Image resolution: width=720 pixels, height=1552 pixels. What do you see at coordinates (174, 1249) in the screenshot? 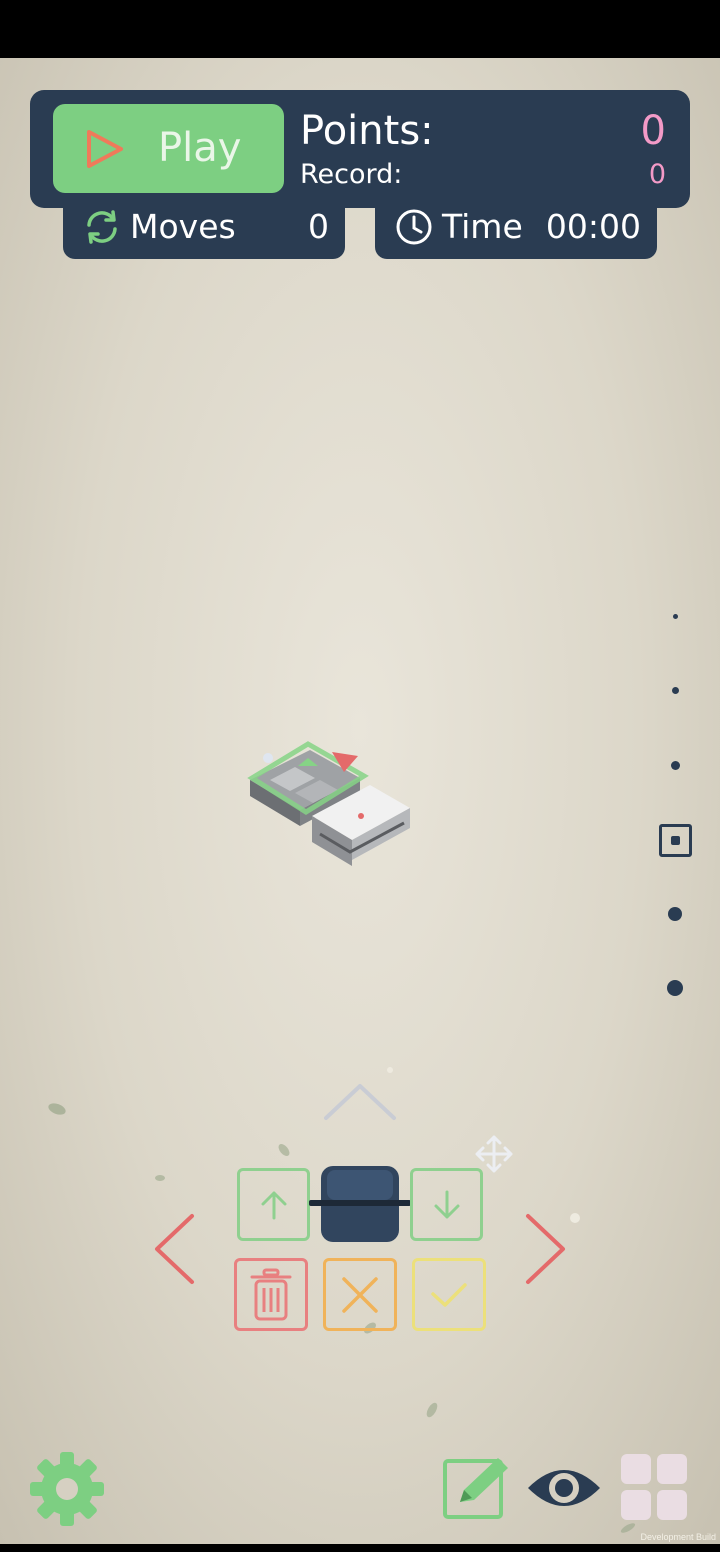
I see `previous-arrow-icon` at bounding box center [174, 1249].